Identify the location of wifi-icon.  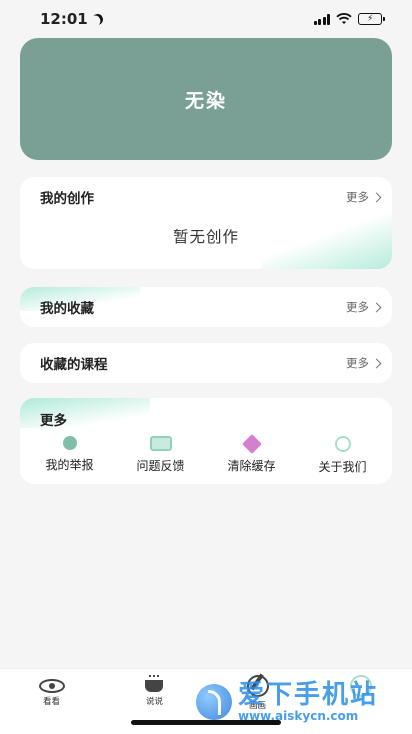
(344, 18).